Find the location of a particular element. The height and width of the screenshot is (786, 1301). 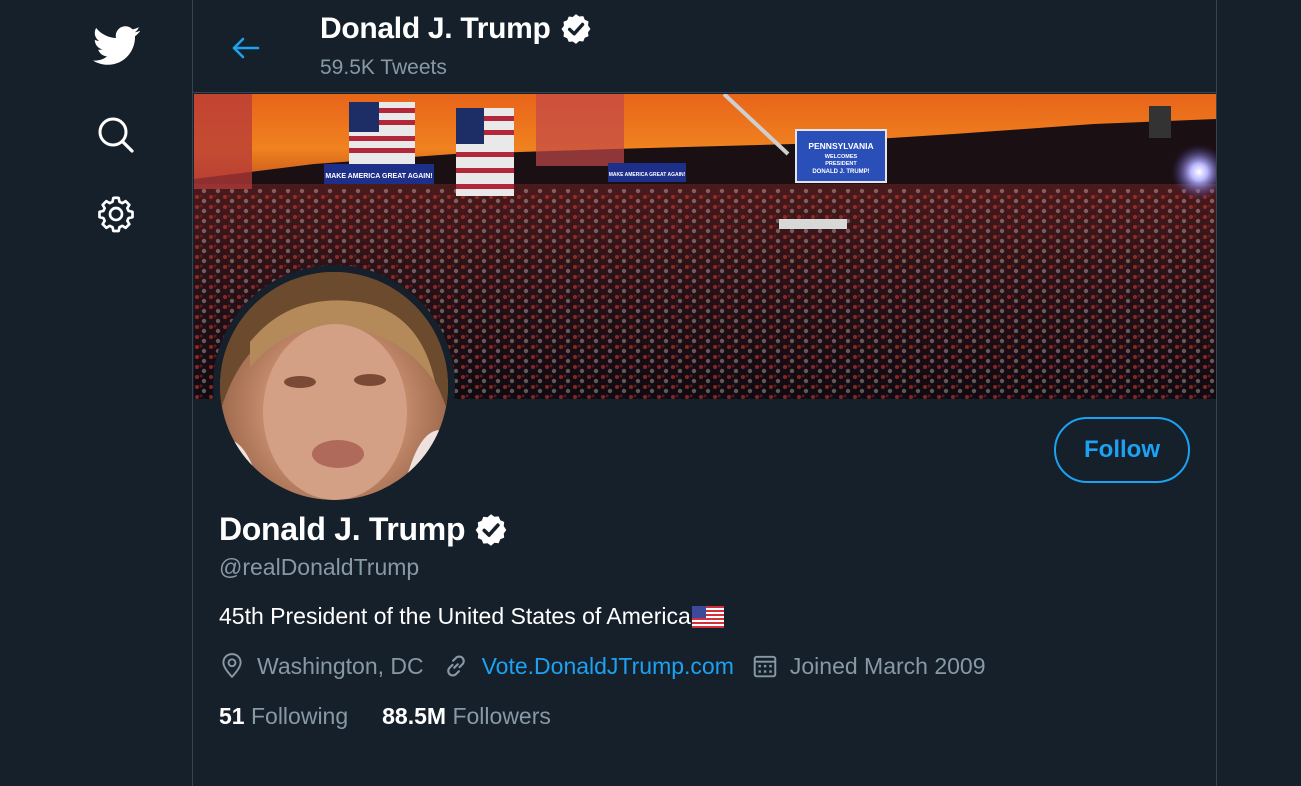

joined-text: Joined March 2009 is located at coordinates (887, 665).